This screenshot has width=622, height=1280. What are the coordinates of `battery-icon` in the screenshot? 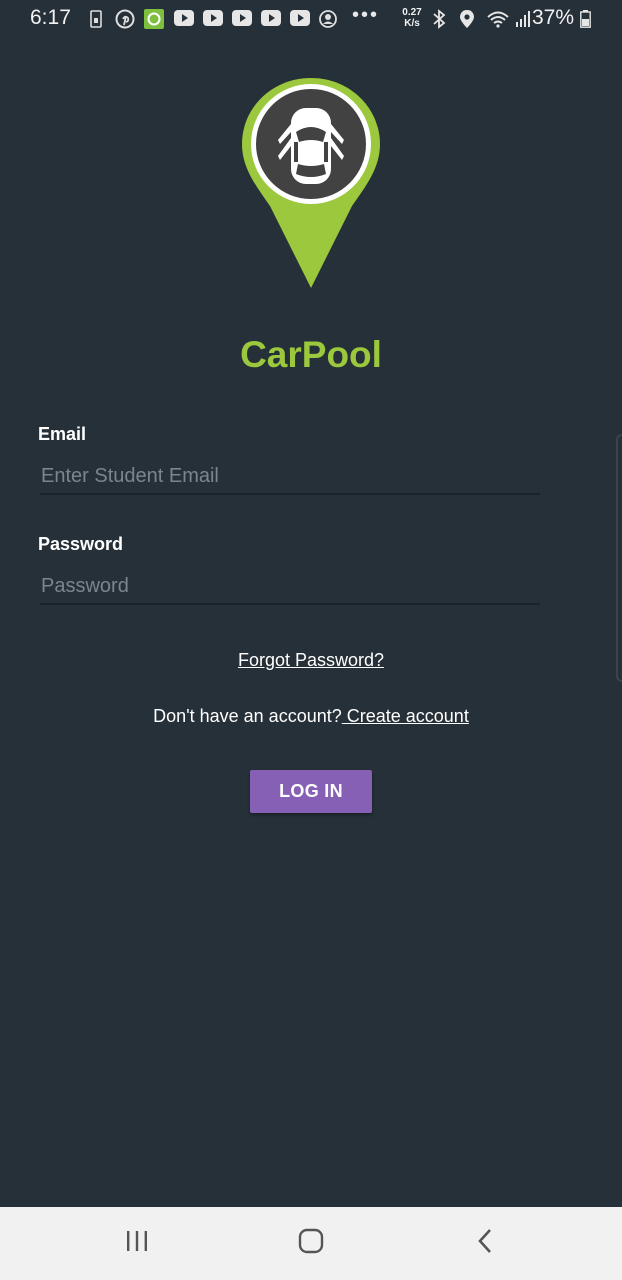 It's located at (585, 19).